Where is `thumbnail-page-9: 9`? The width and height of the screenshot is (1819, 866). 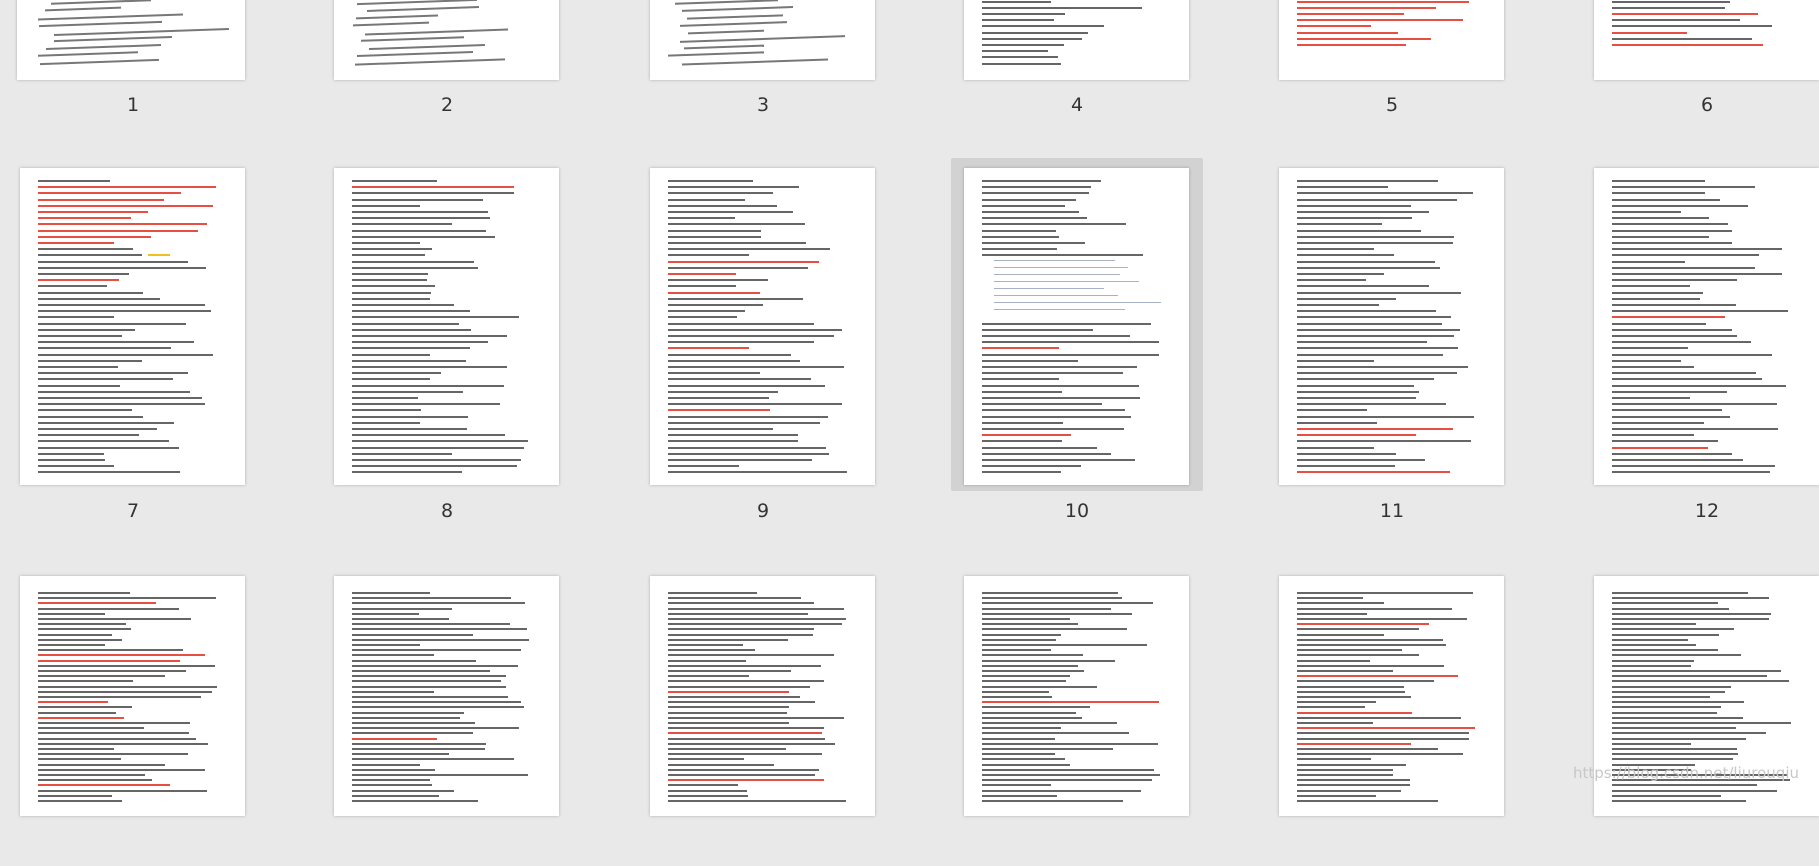 thumbnail-page-9: 9 is located at coordinates (763, 340).